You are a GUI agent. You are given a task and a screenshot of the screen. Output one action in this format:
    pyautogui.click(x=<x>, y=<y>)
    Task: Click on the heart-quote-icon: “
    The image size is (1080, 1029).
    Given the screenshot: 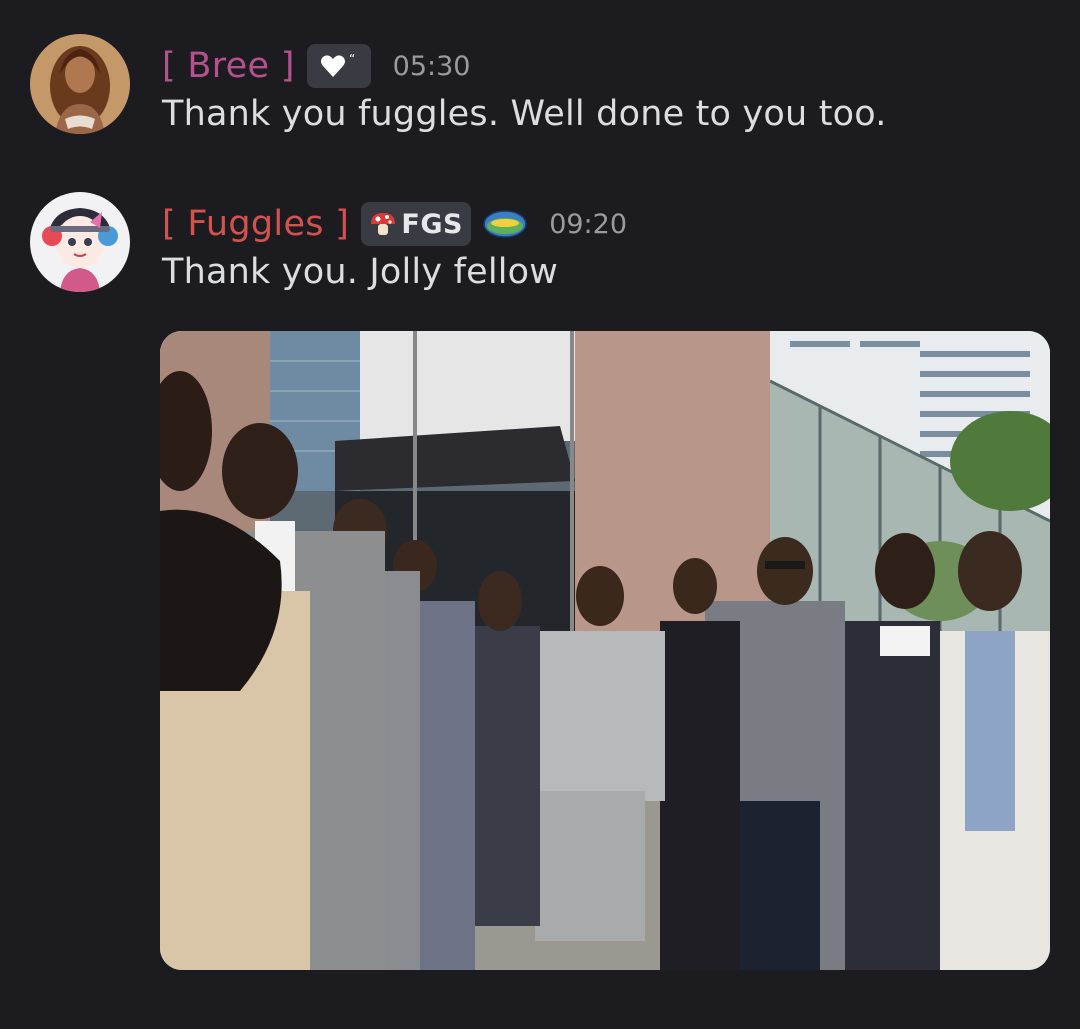 What is the action you would take?
    pyautogui.click(x=337, y=64)
    